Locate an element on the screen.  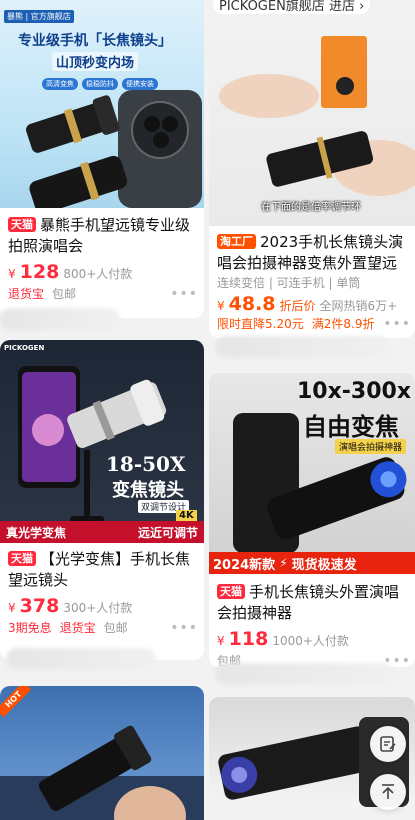
product-card: HOT is located at coordinates (102, 753).